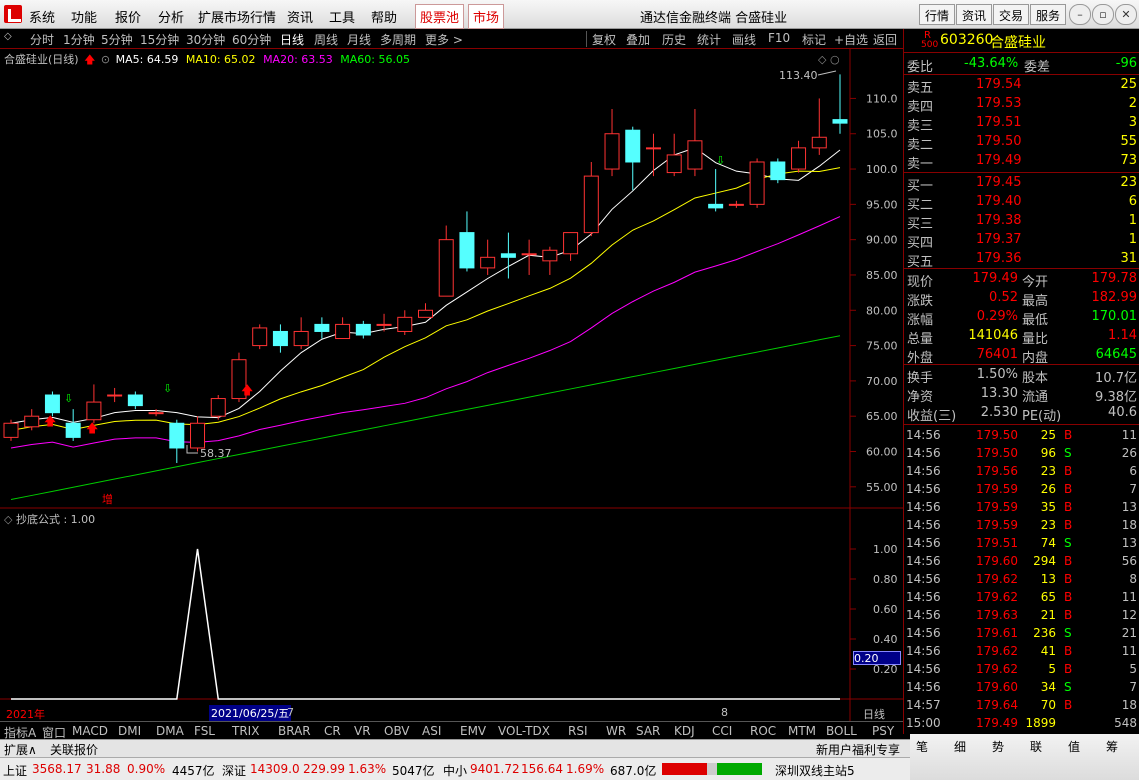 The height and width of the screenshot is (780, 1139). Describe the element at coordinates (129, 731) in the screenshot. I see `indicator-tab: DMI` at that location.